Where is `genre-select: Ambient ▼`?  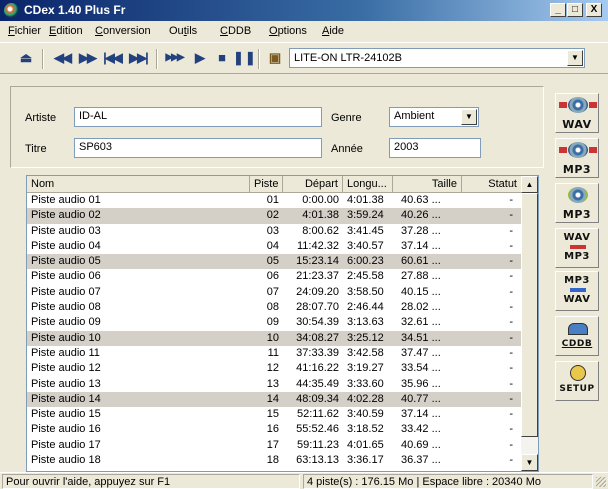 genre-select: Ambient ▼ is located at coordinates (434, 117).